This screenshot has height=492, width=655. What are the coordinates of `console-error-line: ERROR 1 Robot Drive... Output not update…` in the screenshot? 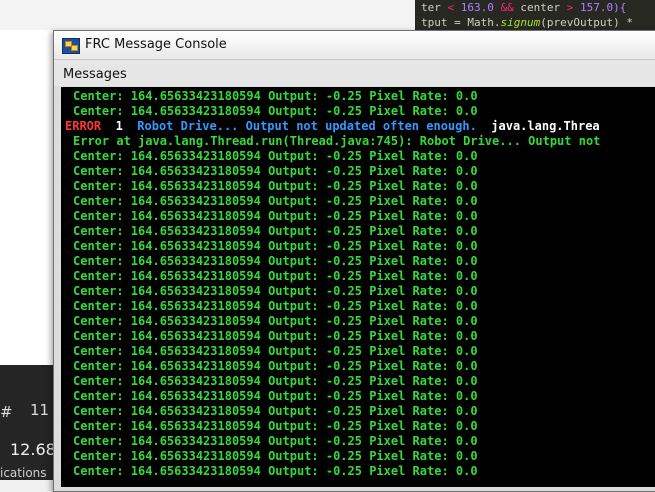 It's located at (332, 126).